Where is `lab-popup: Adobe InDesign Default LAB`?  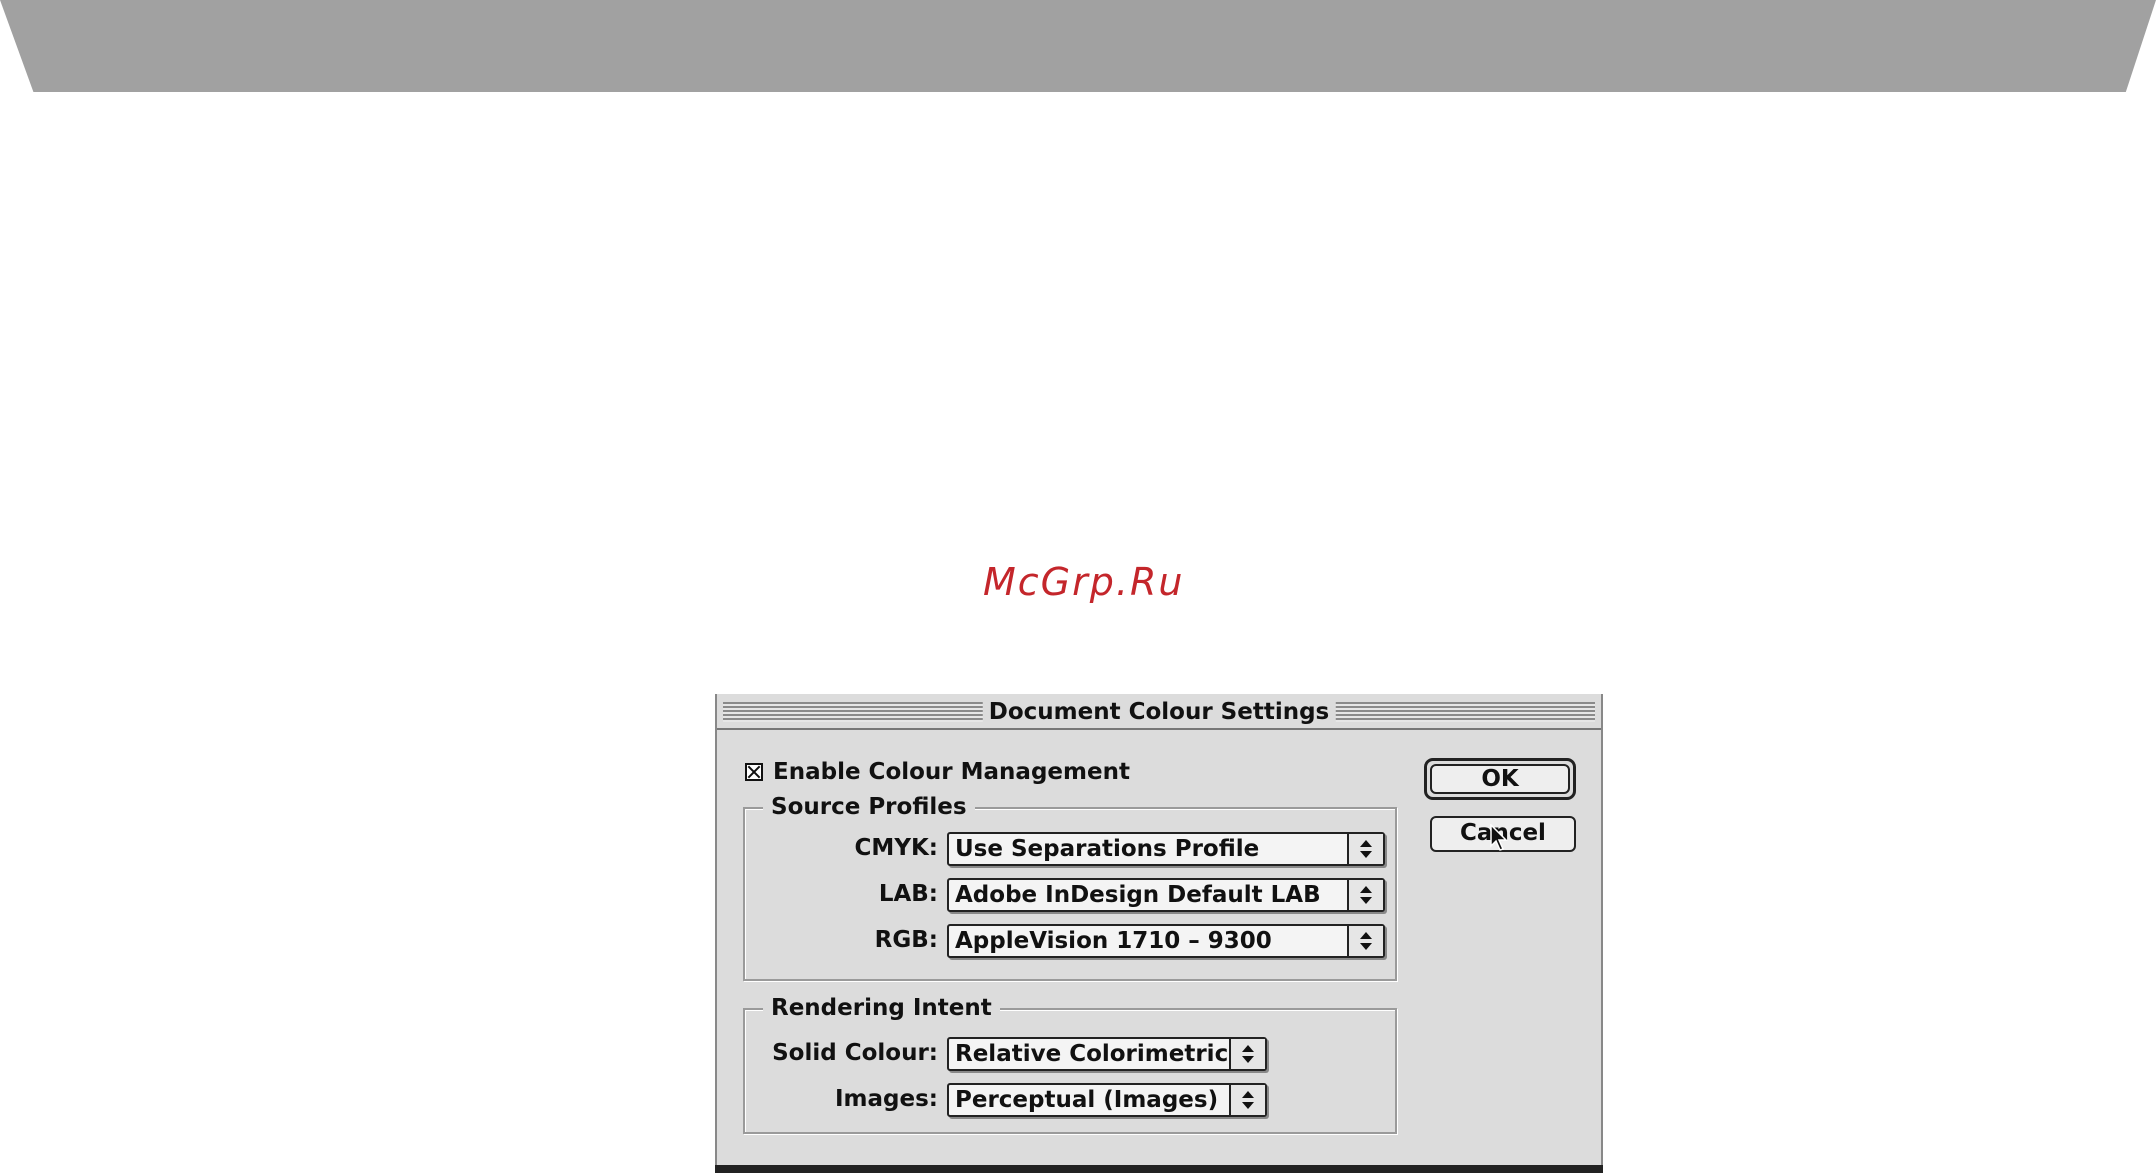
lab-popup: Adobe InDesign Default LAB is located at coordinates (1166, 895).